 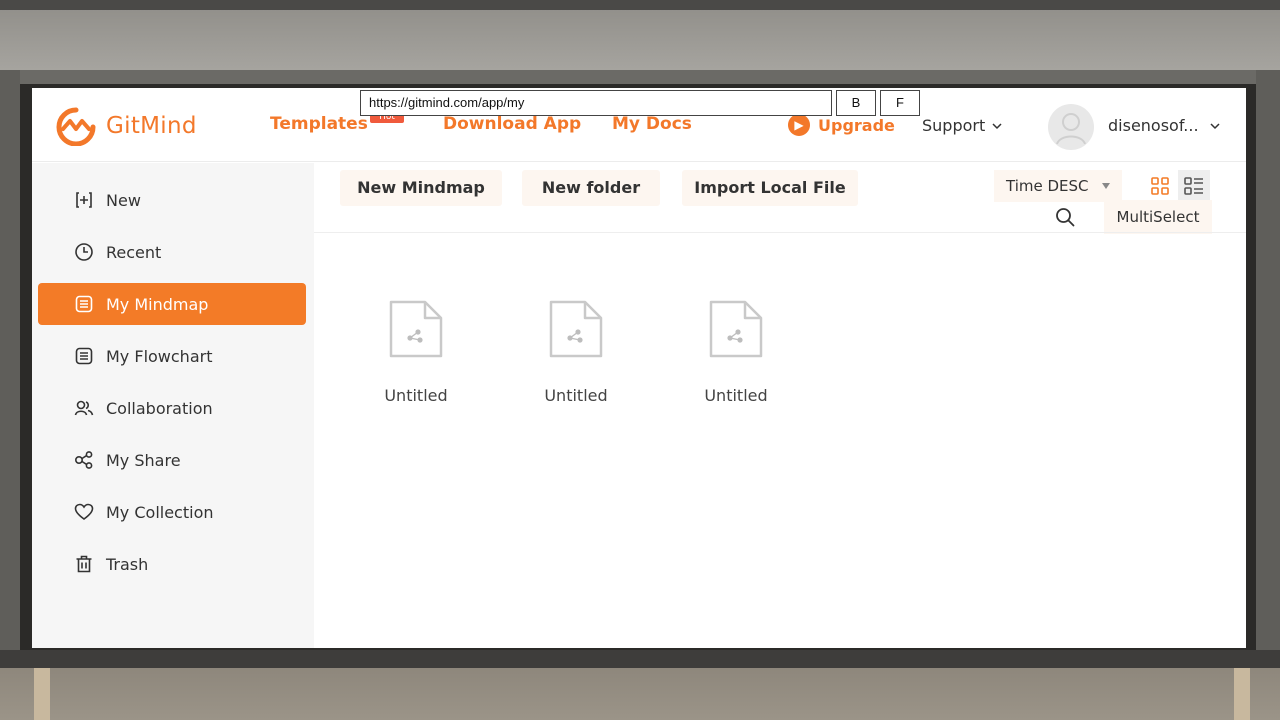 What do you see at coordinates (143, 460) in the screenshot?
I see `sidebar-item-label: My Share` at bounding box center [143, 460].